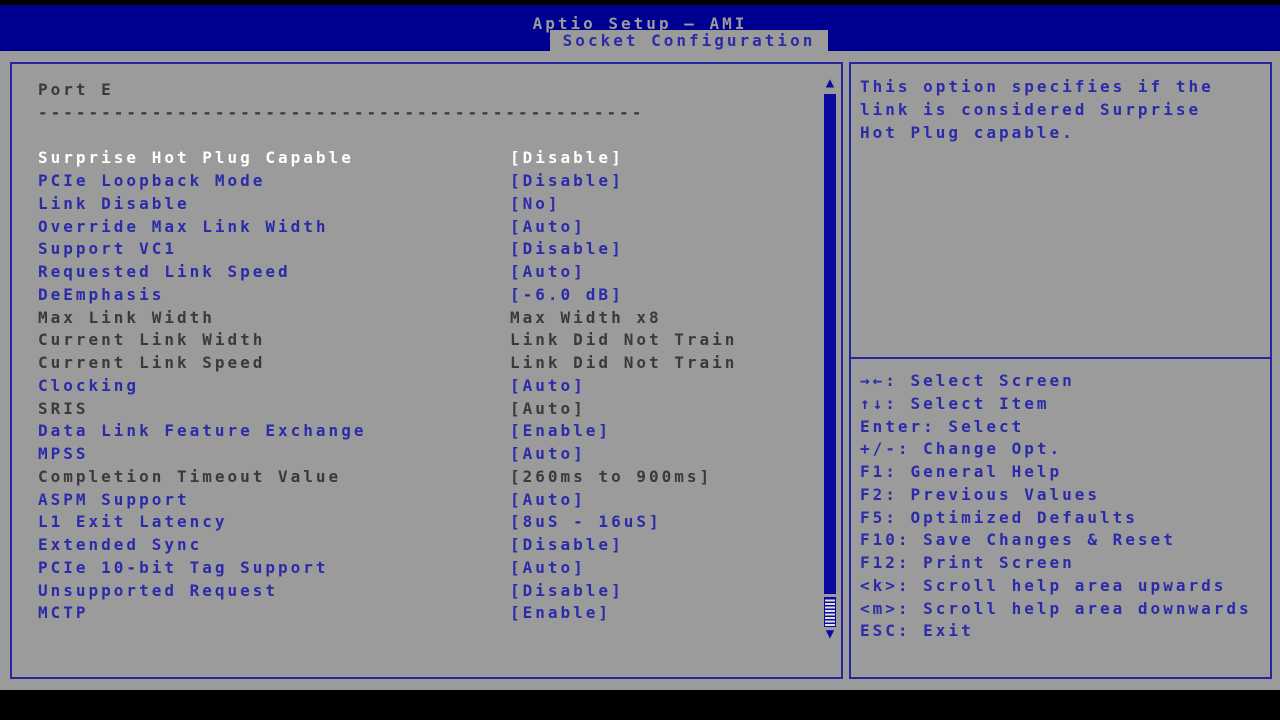  Describe the element at coordinates (120, 544) in the screenshot. I see `menu-item-label: Extended Sync` at that location.